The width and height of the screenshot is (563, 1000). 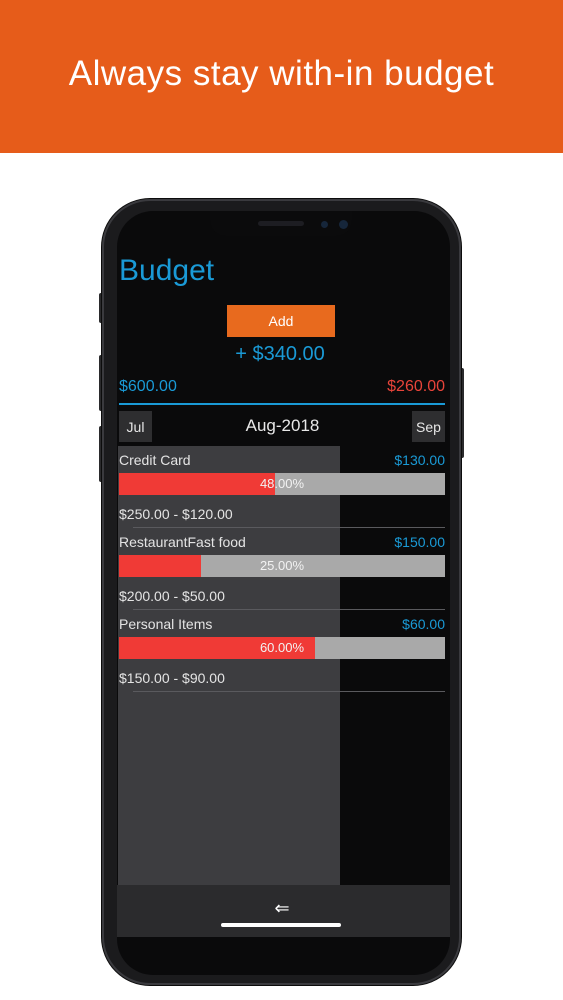 I want to click on speaker-grille, so click(x=281, y=223).